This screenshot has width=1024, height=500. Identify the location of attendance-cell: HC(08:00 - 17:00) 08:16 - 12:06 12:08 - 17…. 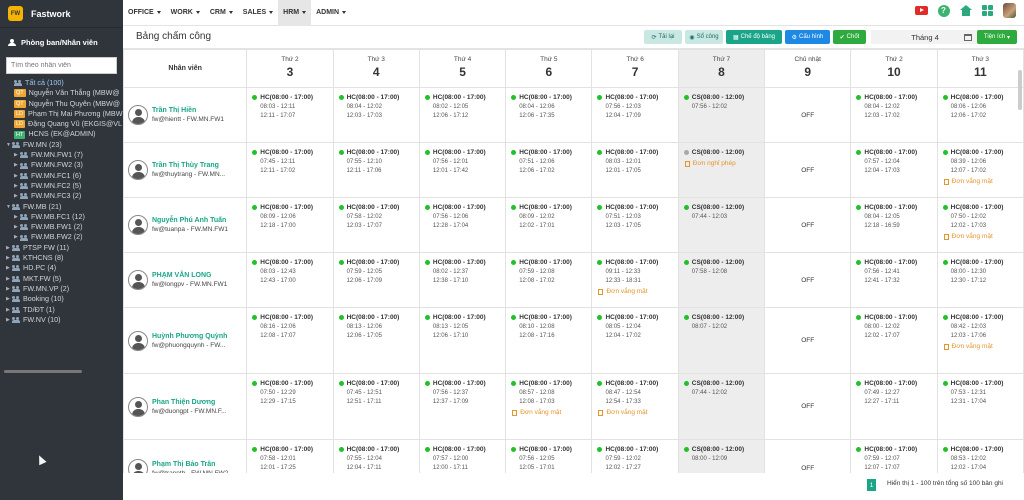
(290, 340).